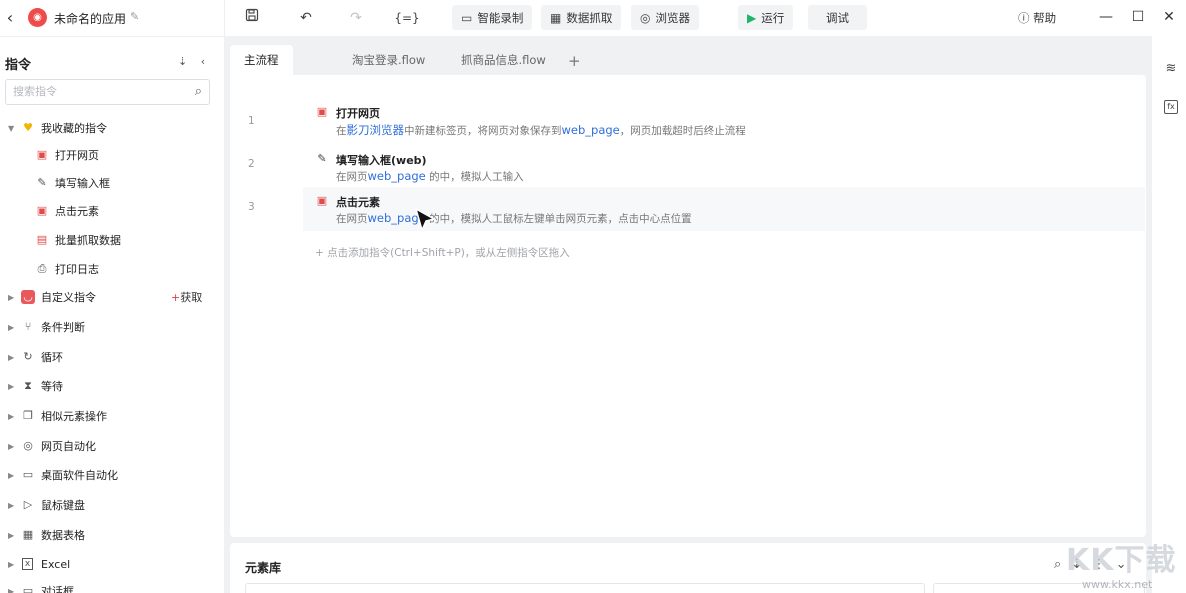 Image resolution: width=1186 pixels, height=593 pixels. I want to click on tab-grab-product-info: 抓商品信息.flow, so click(503, 60).